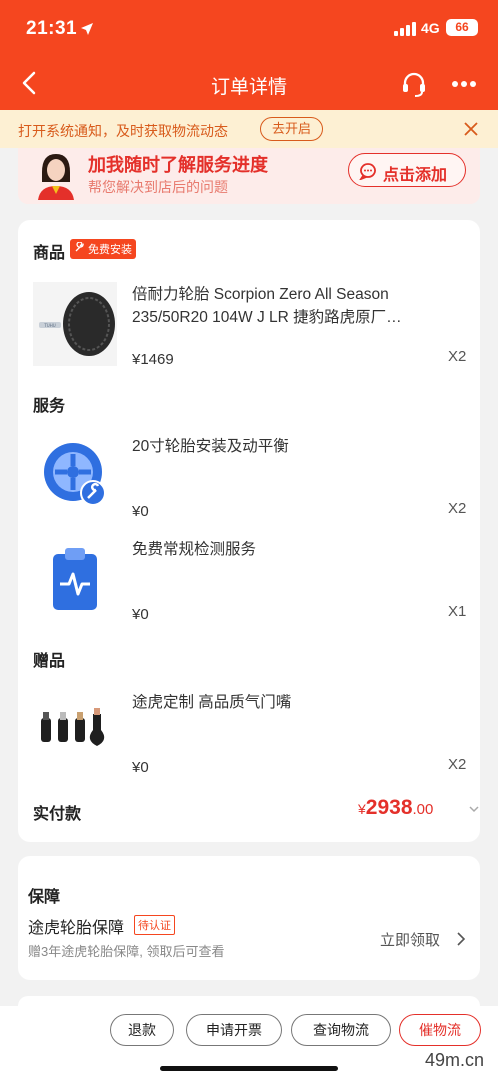 The image size is (498, 1080). Describe the element at coordinates (249, 129) in the screenshot. I see `notification-banner: 打开系统通知，及时获取物流动态 去开启` at that location.